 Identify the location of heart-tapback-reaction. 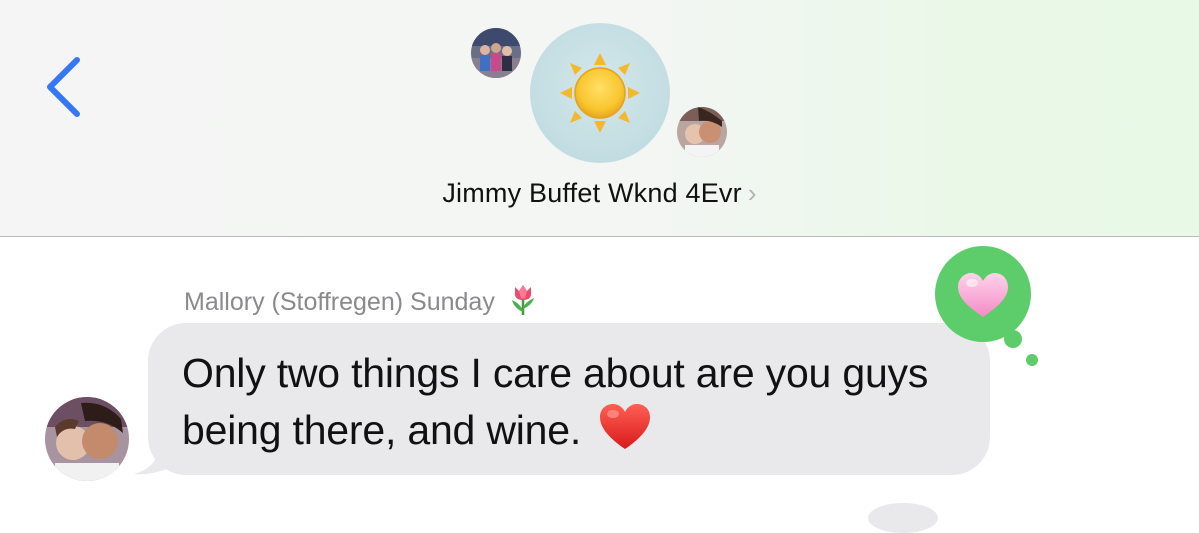
(988, 307).